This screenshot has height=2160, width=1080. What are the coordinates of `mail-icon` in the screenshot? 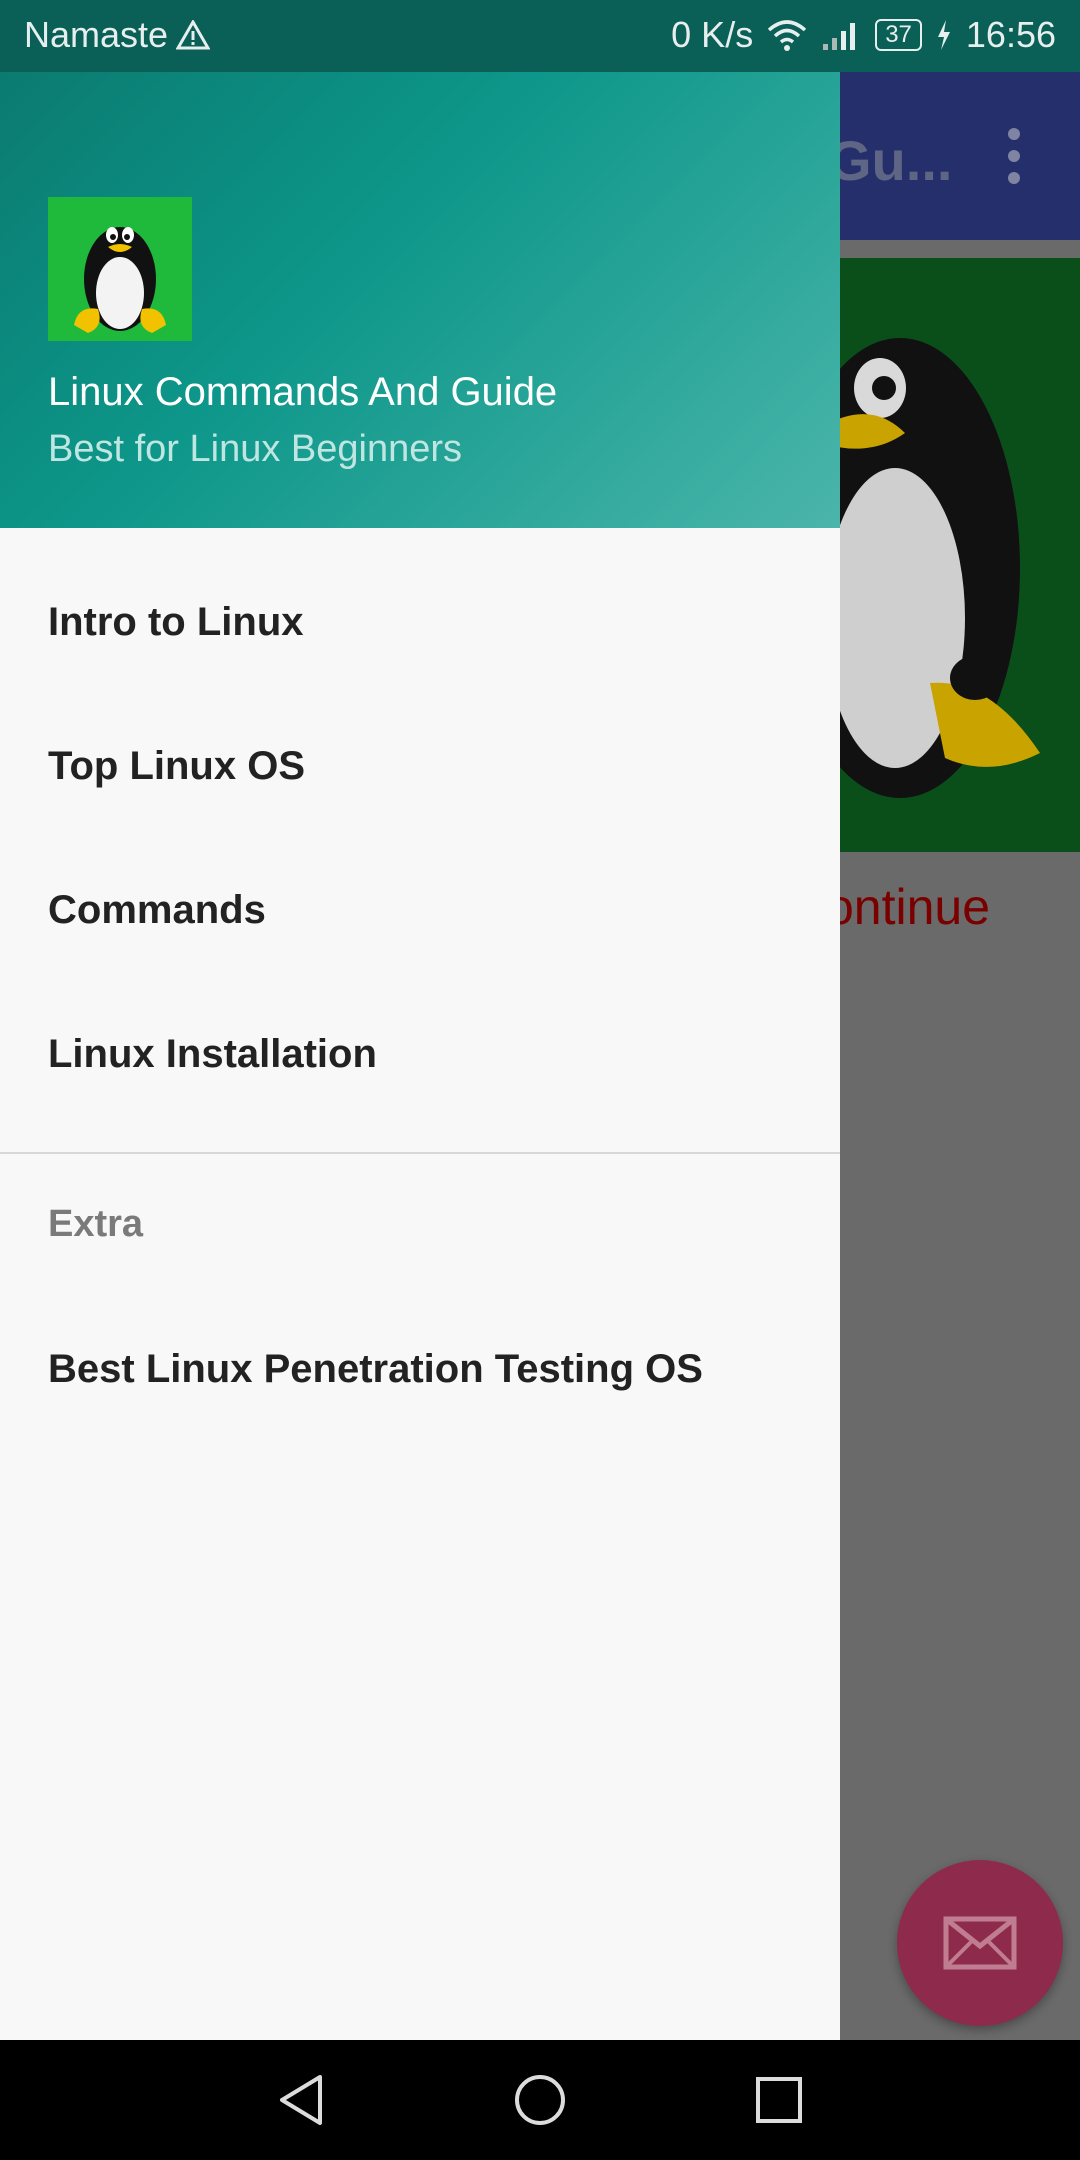 It's located at (980, 1943).